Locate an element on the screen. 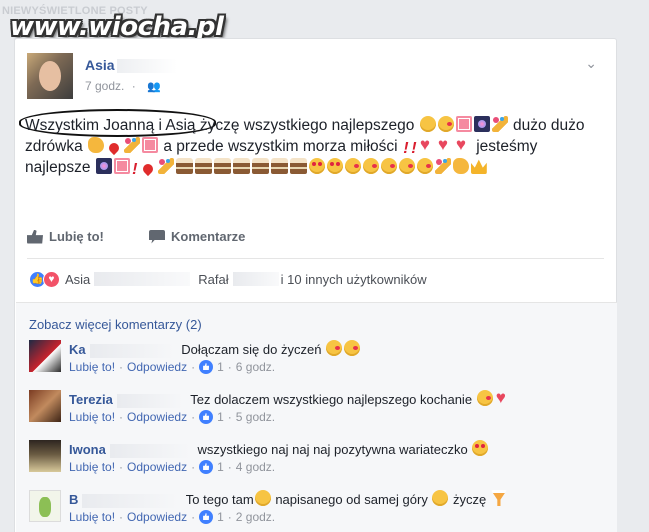 The width and height of the screenshot is (649, 532). comment-time: 5 godz. is located at coordinates (255, 417).